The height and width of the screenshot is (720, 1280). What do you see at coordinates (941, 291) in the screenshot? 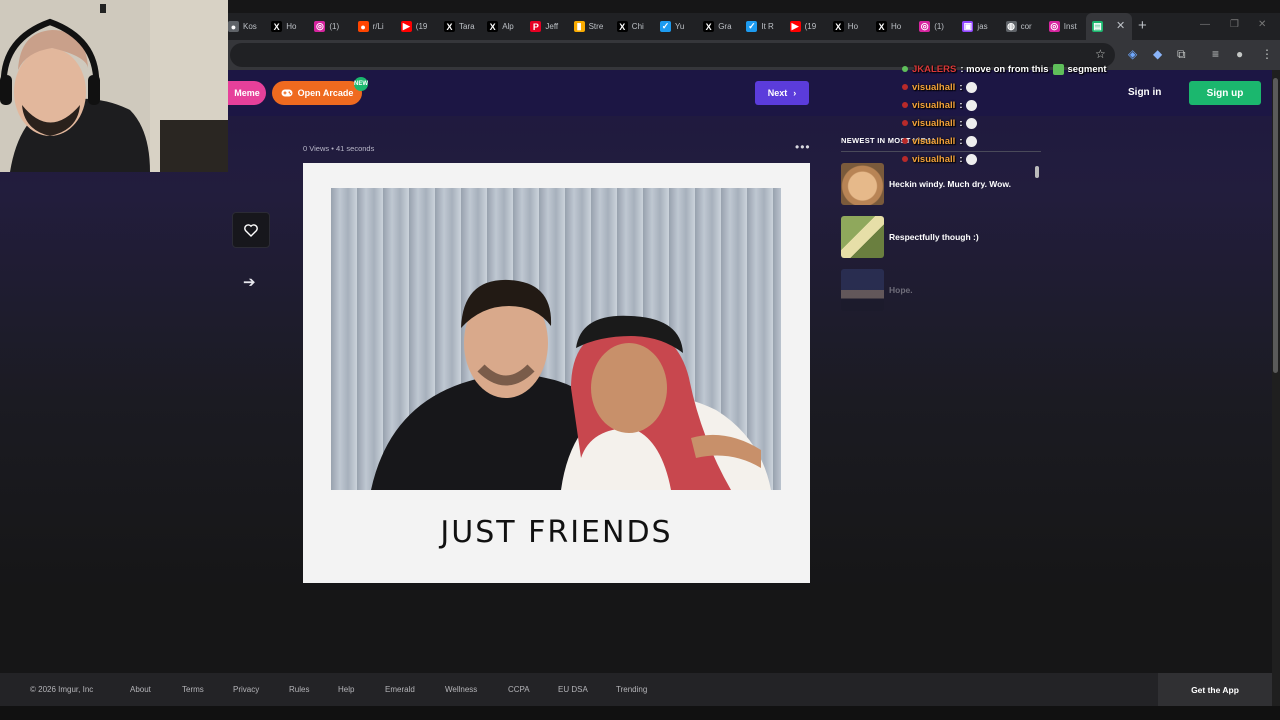
I see `sidebar-post: Hope.` at bounding box center [941, 291].